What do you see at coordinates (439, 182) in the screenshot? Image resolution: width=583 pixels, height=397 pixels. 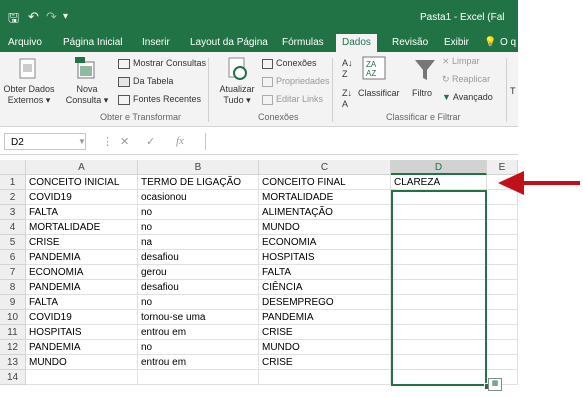 I see `cell-d1: CLAREZA` at bounding box center [439, 182].